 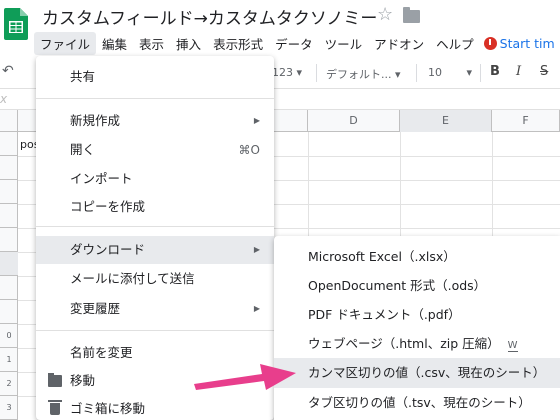 What do you see at coordinates (83, 380) in the screenshot?
I see `menu-item-label: 移動` at bounding box center [83, 380].